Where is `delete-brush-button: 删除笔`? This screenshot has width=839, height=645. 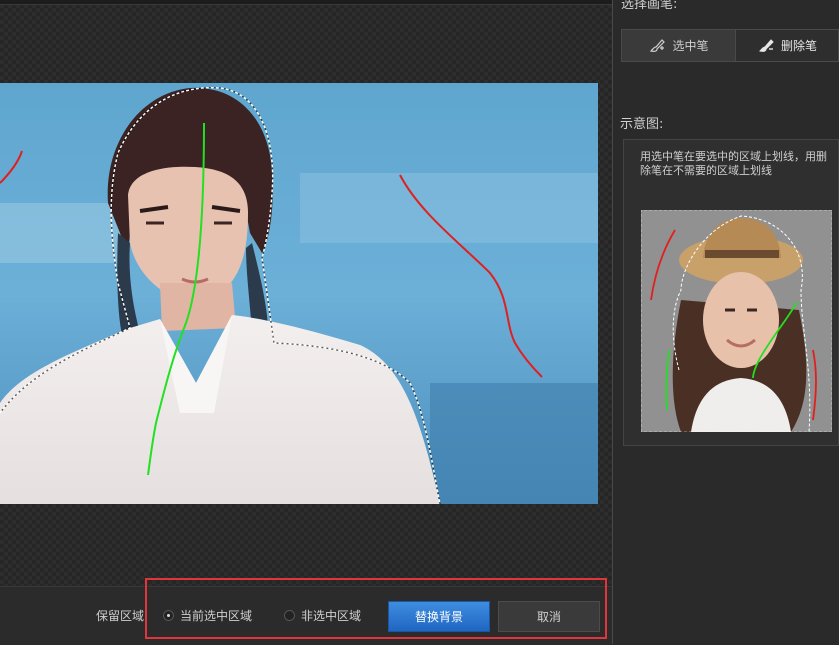 delete-brush-button: 删除笔 is located at coordinates (787, 45).